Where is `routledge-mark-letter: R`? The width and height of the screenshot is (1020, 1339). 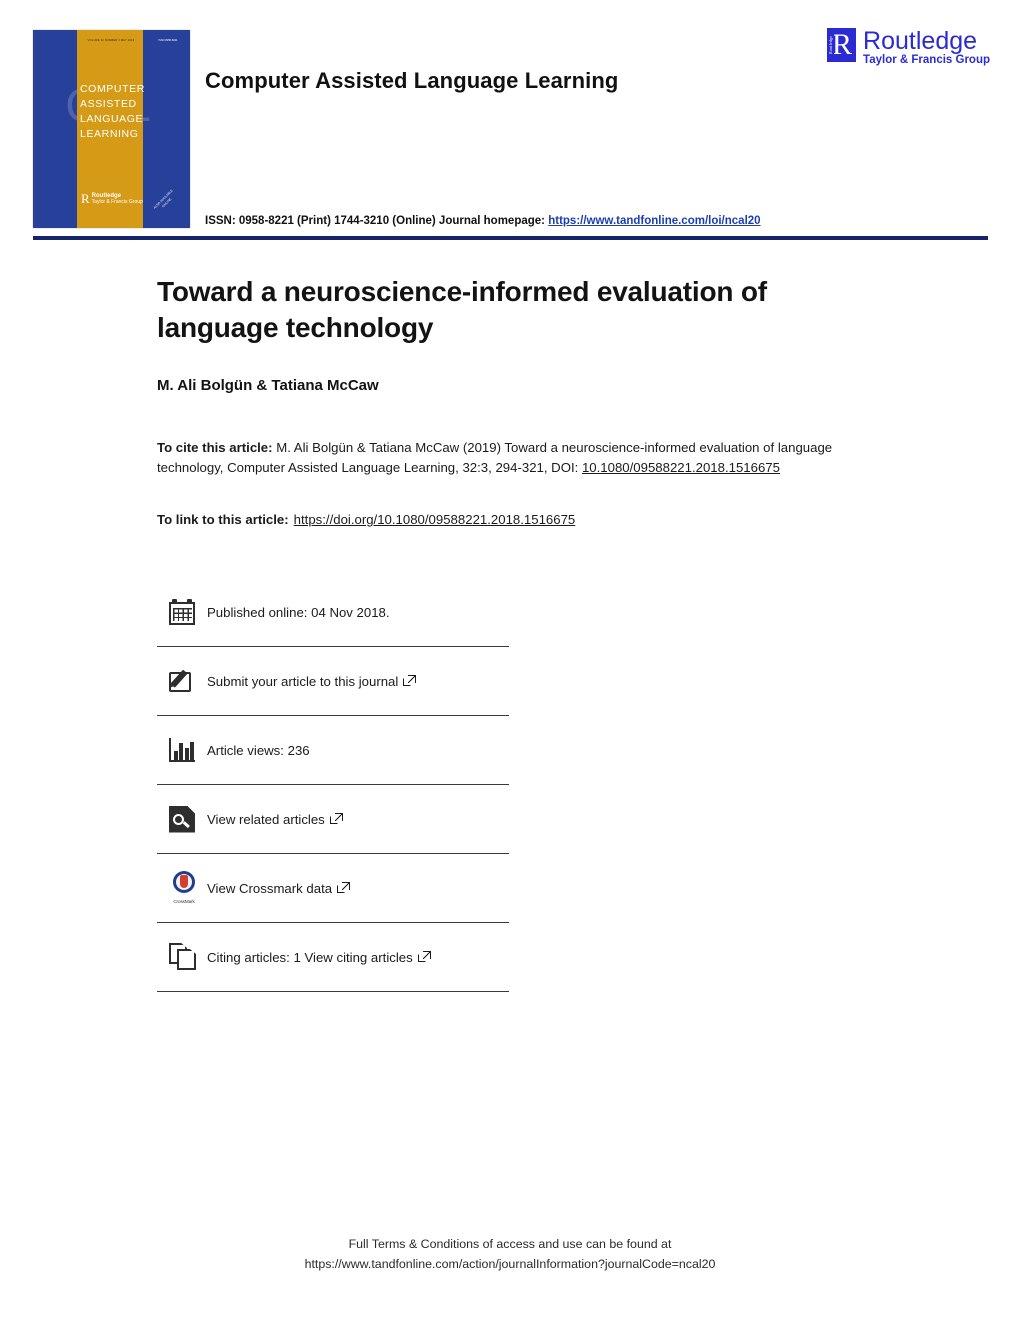
routledge-mark-letter: R is located at coordinates (842, 44).